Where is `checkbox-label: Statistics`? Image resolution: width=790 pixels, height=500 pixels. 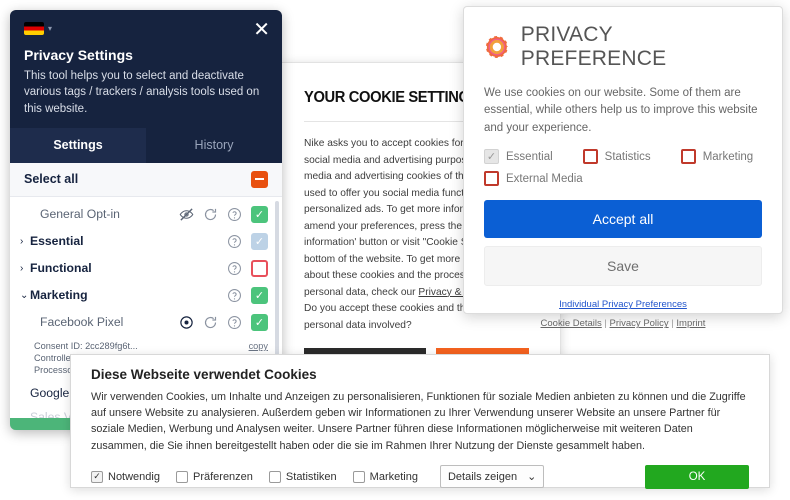 checkbox-label: Statistics is located at coordinates (627, 156).